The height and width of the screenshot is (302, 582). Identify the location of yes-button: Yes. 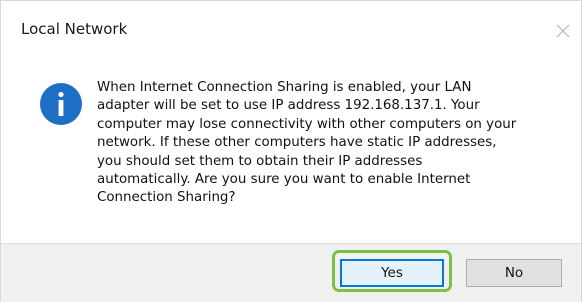
(392, 273).